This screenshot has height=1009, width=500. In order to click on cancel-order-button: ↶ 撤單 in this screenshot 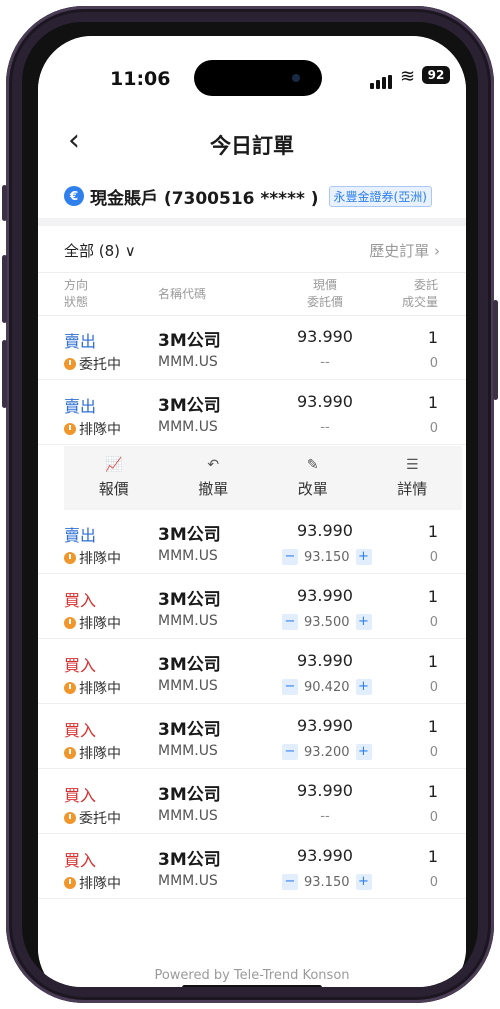, I will do `click(214, 478)`.